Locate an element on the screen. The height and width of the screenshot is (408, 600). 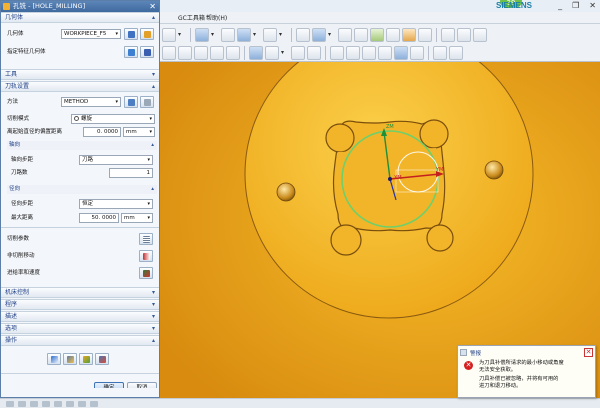
cut-params-button is located at coordinates (146, 239).